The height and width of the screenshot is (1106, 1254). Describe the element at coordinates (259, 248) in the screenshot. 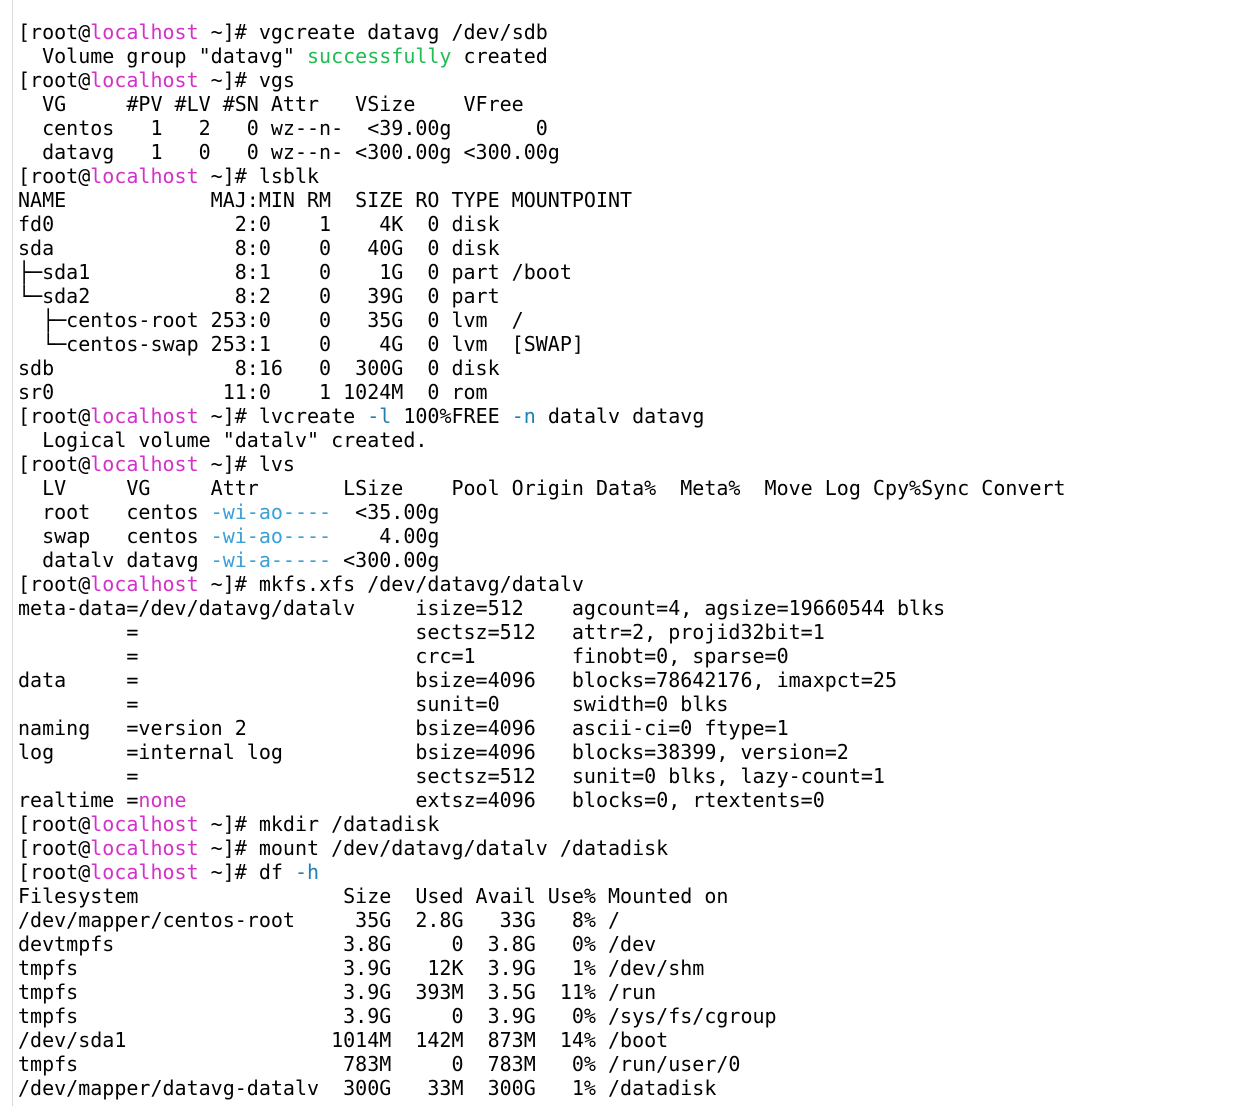

I see `terminal-text: sda 8:0 0 40G 0 disk` at that location.